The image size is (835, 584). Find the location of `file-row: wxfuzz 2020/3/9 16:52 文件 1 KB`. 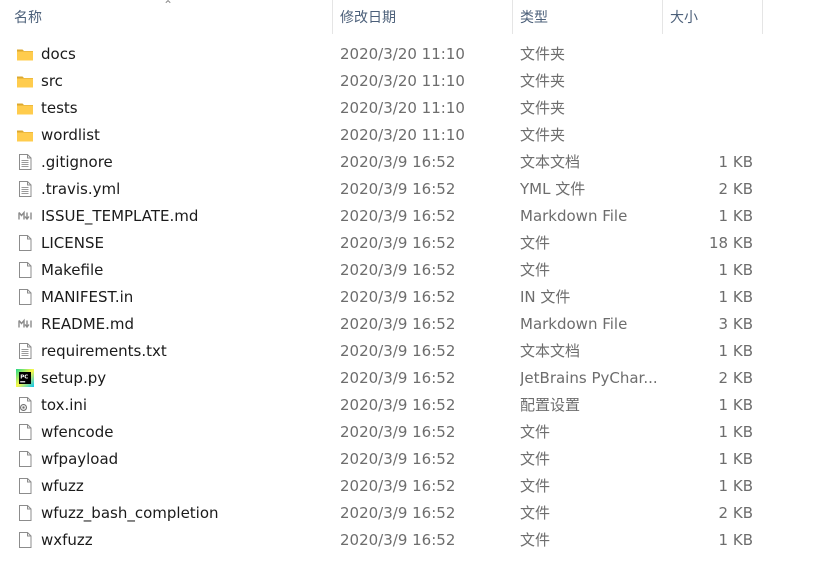

file-row: wxfuzz 2020/3/9 16:52 文件 1 KB is located at coordinates (417, 540).